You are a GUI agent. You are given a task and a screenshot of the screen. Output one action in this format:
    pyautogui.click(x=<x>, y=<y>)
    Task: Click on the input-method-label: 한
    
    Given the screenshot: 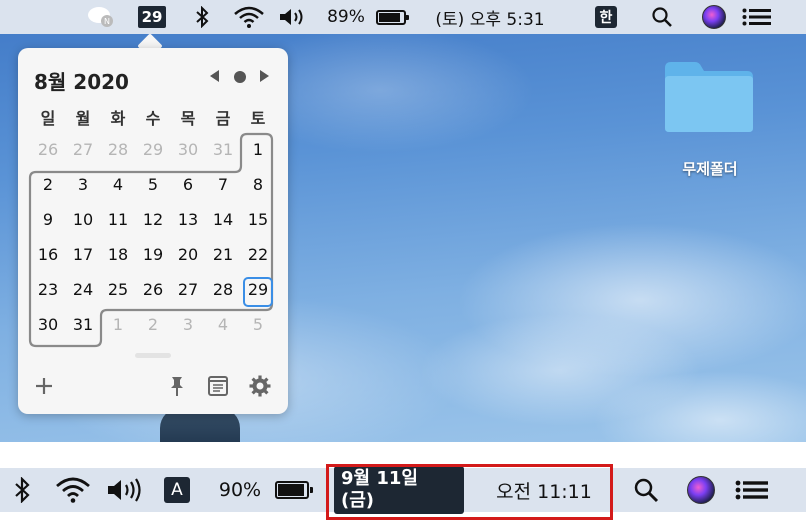 What is the action you would take?
    pyautogui.click(x=606, y=17)
    